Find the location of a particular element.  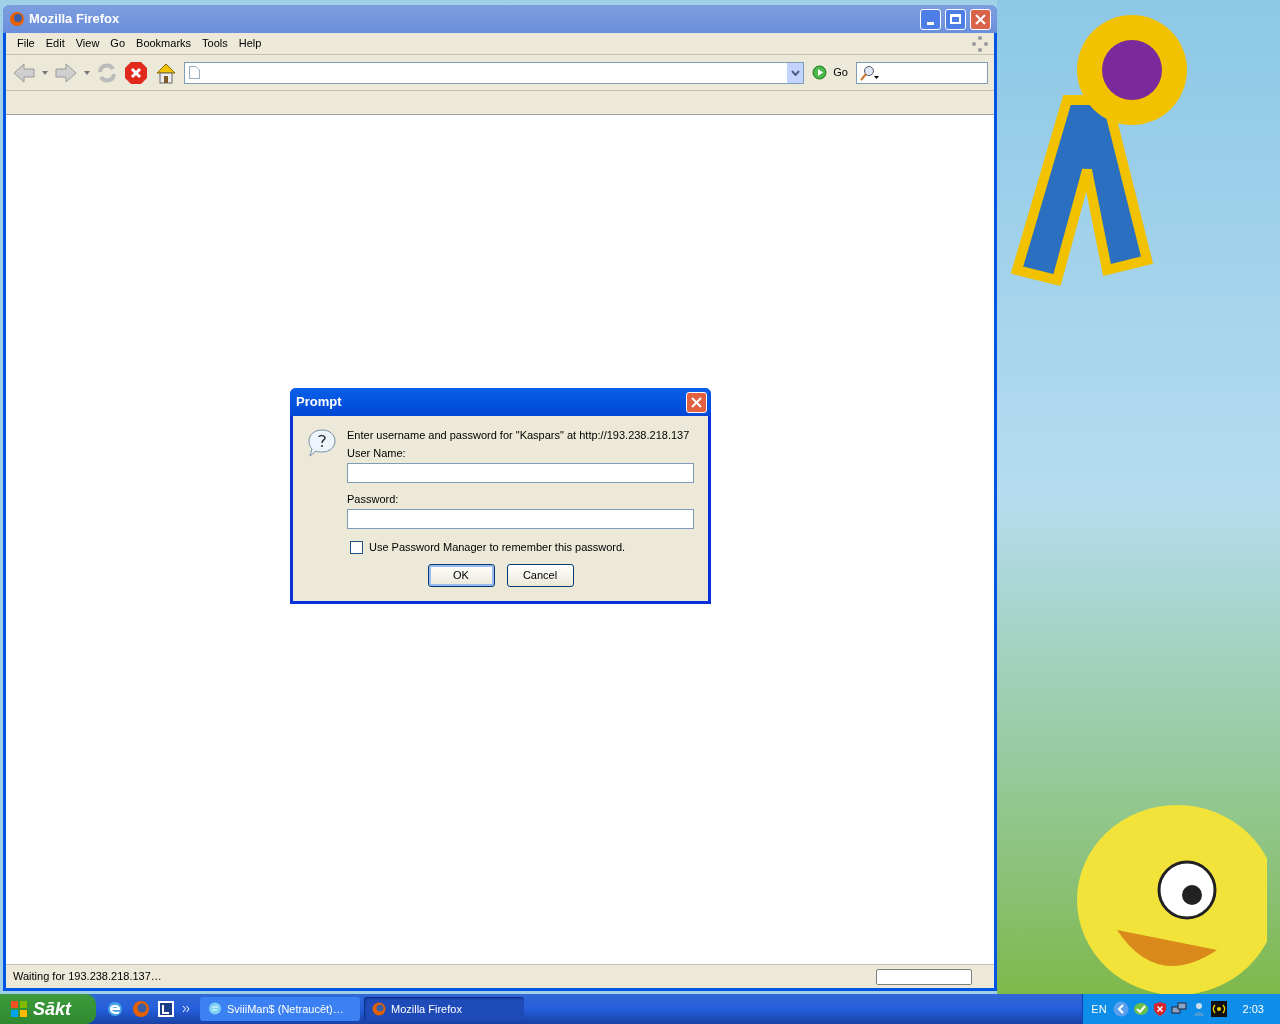

chevron-icon is located at coordinates (795, 72).